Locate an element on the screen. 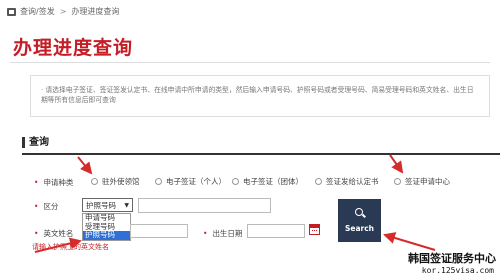 This screenshot has width=500, height=280. arrow-to-consulate is located at coordinates (85, 165).